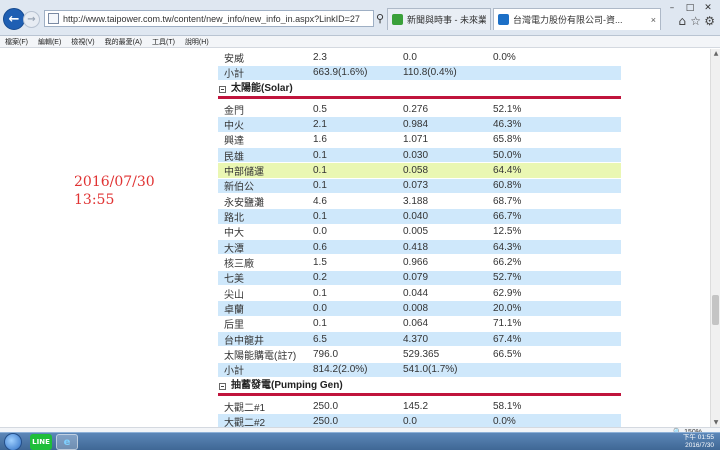 The image size is (720, 450). I want to click on system-clock: 下午 01:55 2016/7/30, so click(698, 442).